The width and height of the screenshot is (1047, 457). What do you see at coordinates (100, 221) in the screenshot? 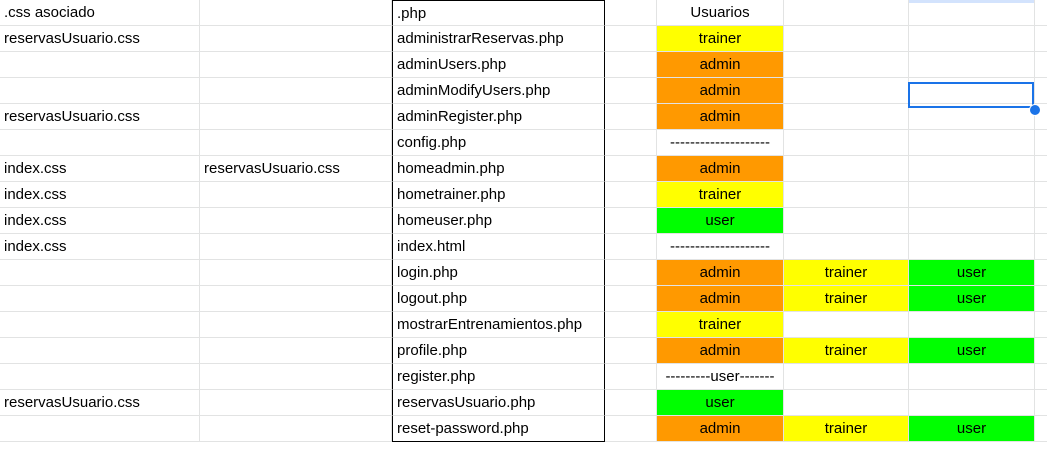
I see `css-file-cell: index.css` at bounding box center [100, 221].